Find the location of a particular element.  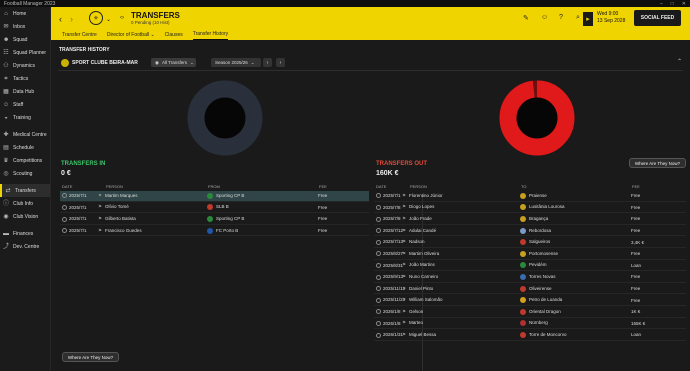

table-row: 2025/7/8 ⚑ João Frade Bragança Free is located at coordinates (530, 219).